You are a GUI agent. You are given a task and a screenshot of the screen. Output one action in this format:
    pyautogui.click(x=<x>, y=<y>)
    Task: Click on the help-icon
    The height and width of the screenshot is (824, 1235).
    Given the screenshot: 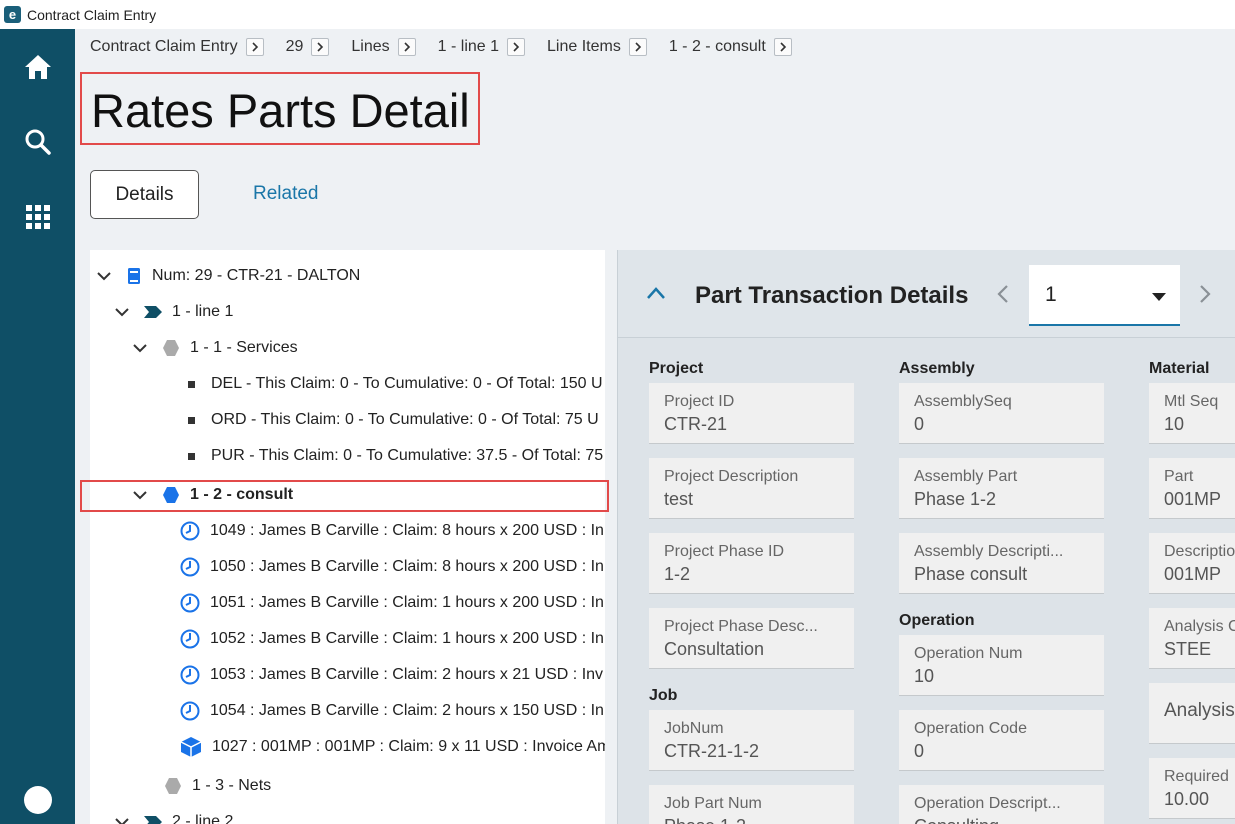 What is the action you would take?
    pyautogui.click(x=38, y=800)
    